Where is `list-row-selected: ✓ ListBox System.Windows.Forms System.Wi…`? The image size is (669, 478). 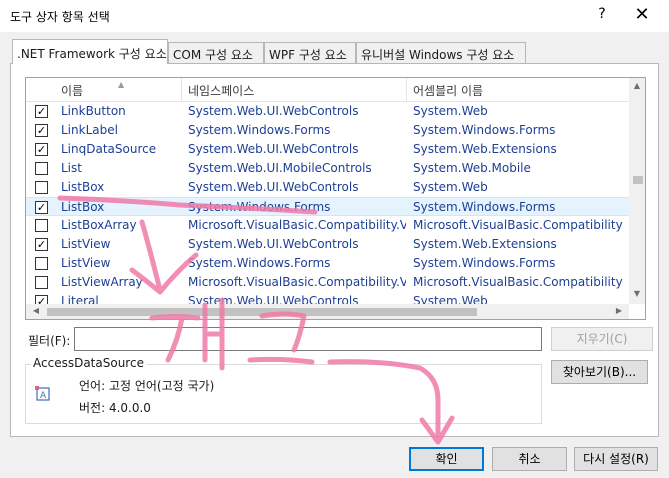 list-row-selected: ✓ ListBox System.Windows.Forms System.Wi… is located at coordinates (327, 206).